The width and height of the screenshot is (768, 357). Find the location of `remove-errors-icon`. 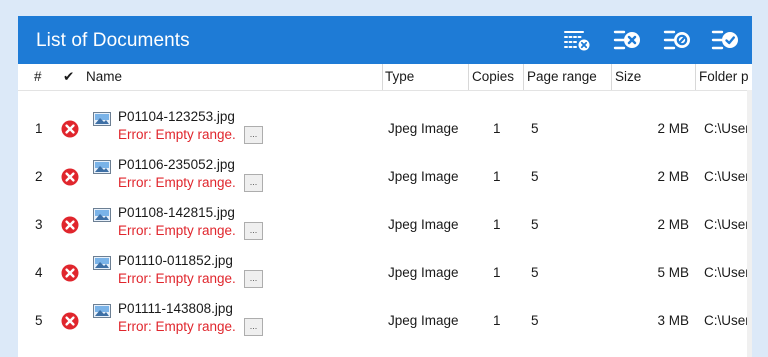

remove-errors-icon is located at coordinates (676, 40).